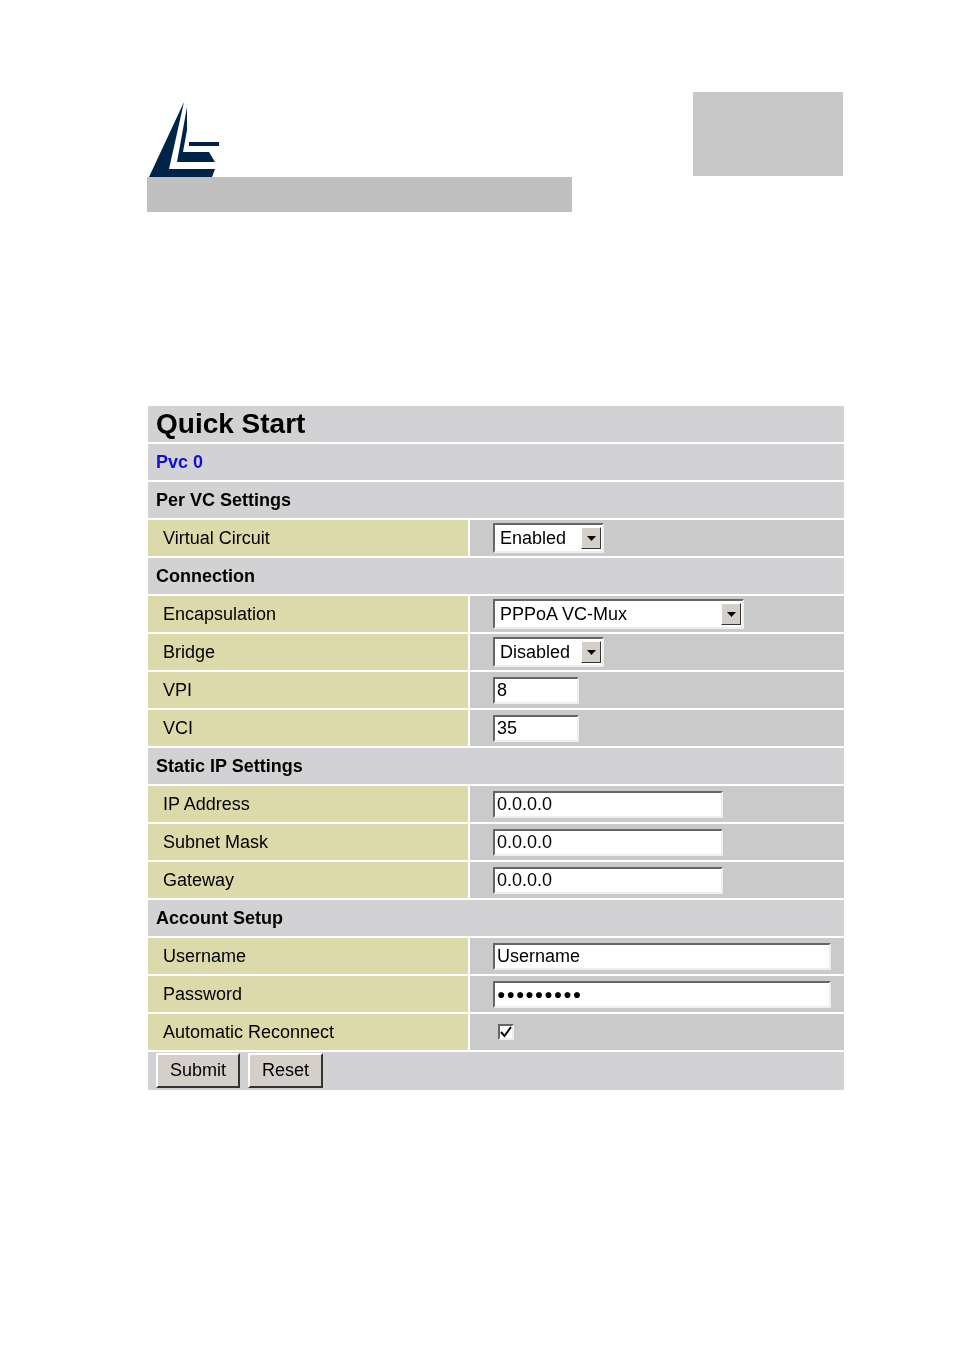  Describe the element at coordinates (506, 1032) in the screenshot. I see `checkbox` at that location.